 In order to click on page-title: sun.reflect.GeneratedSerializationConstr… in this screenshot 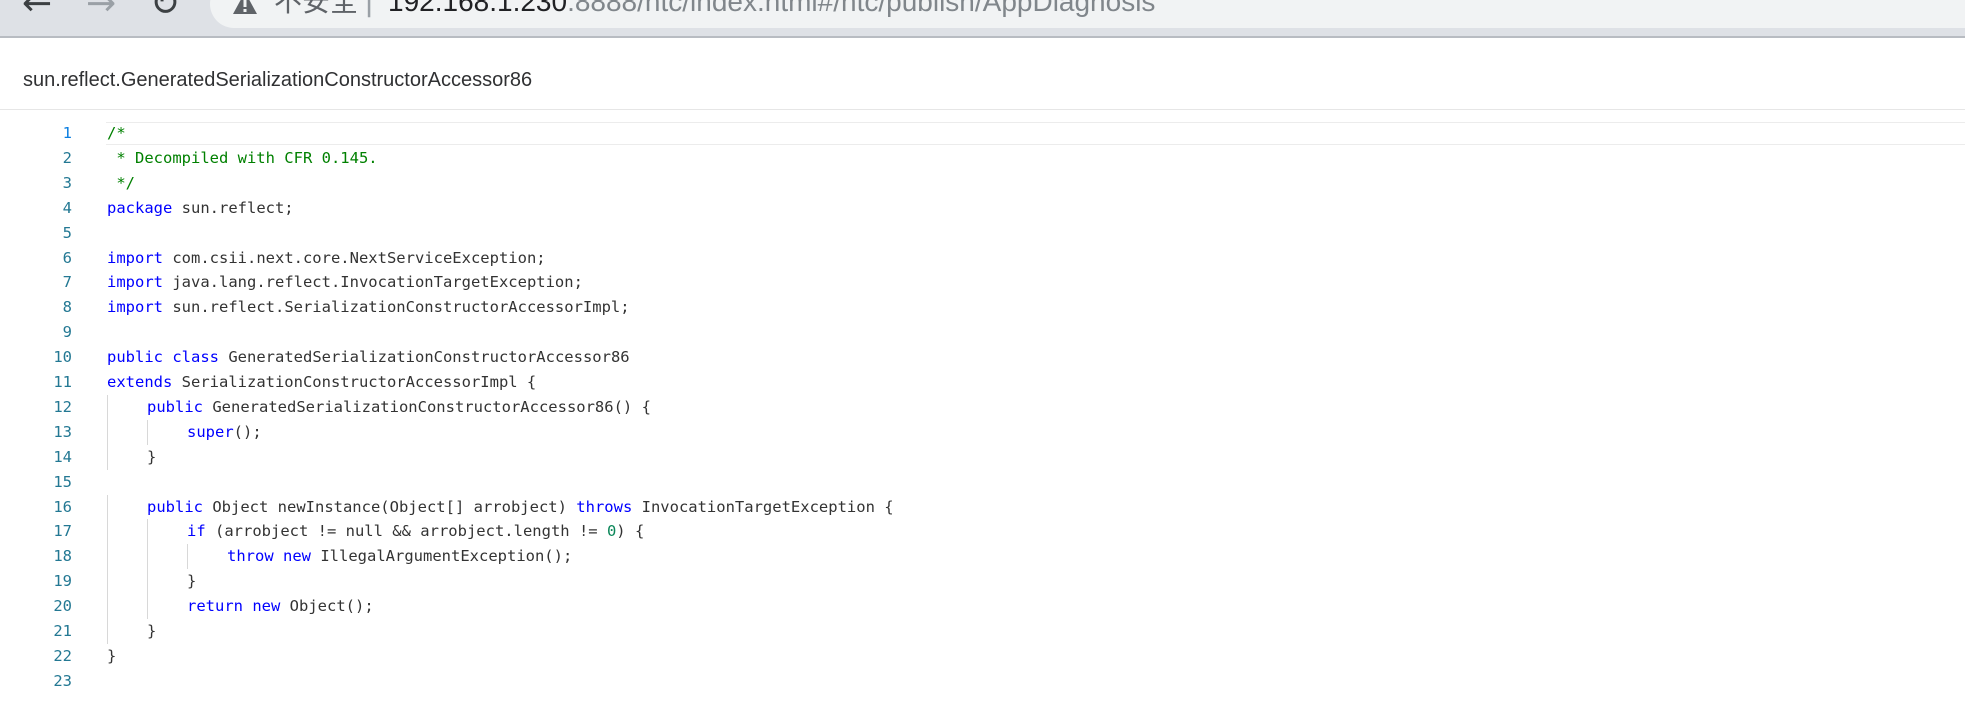, I will do `click(278, 80)`.